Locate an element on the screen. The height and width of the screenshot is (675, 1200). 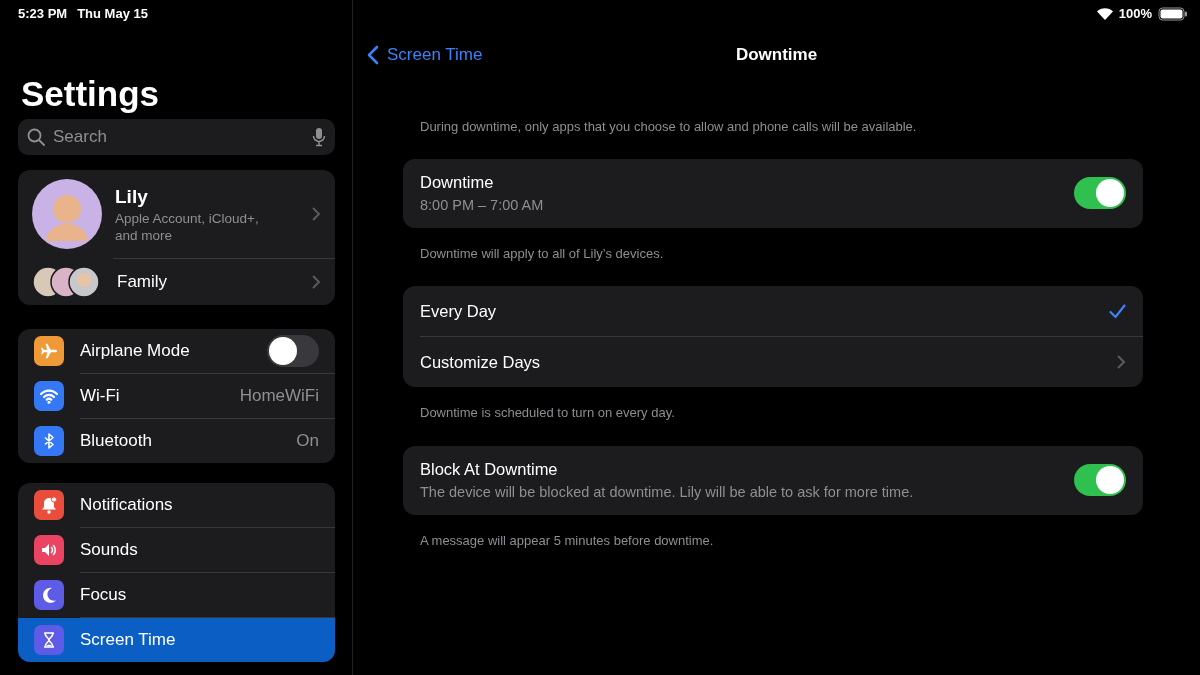
settings-item: Focus is located at coordinates (176, 595).